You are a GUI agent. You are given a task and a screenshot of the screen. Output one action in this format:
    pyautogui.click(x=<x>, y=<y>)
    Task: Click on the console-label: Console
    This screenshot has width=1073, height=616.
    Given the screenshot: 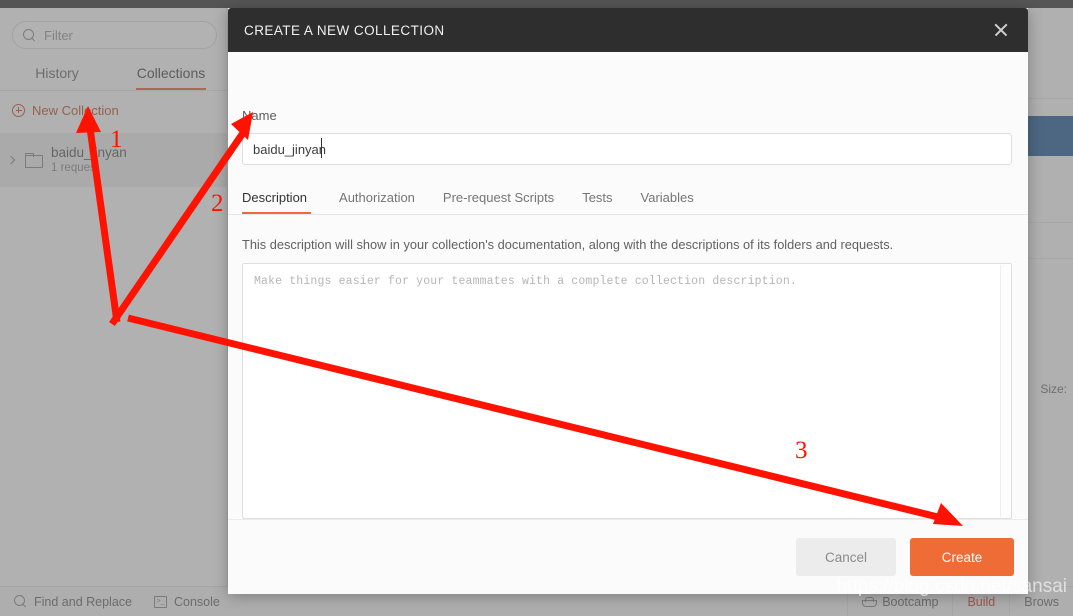 What is the action you would take?
    pyautogui.click(x=196, y=601)
    